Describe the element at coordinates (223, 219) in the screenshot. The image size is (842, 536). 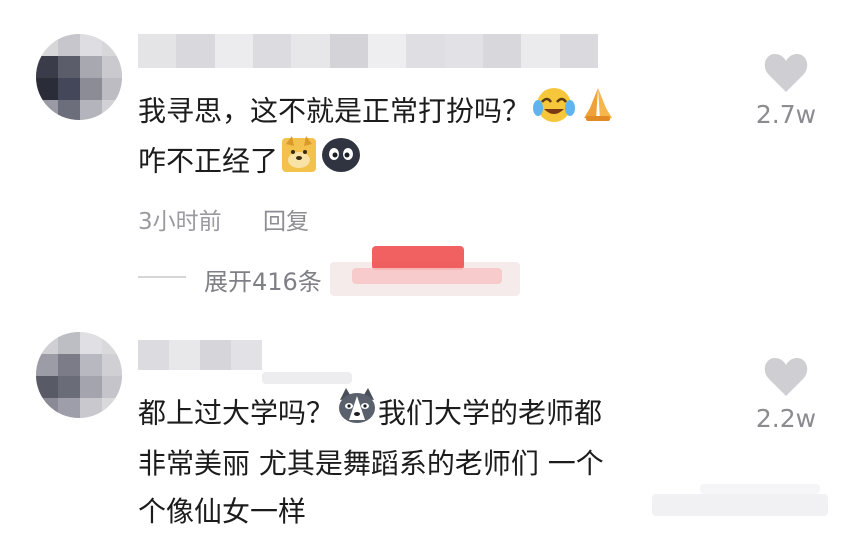
I see `comment-meta: 3小时前 回复` at that location.